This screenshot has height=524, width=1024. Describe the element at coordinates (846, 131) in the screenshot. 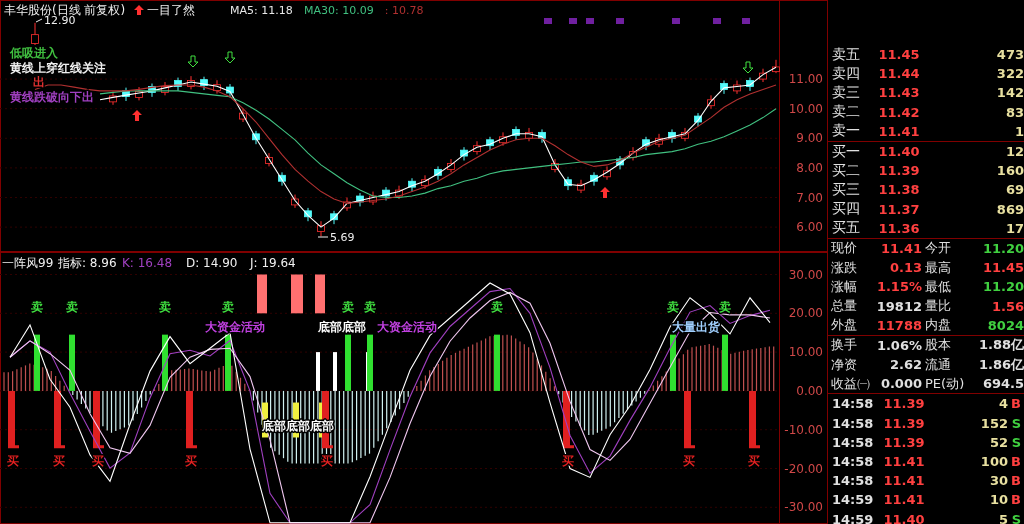

I see `order-level-label: 卖一` at that location.